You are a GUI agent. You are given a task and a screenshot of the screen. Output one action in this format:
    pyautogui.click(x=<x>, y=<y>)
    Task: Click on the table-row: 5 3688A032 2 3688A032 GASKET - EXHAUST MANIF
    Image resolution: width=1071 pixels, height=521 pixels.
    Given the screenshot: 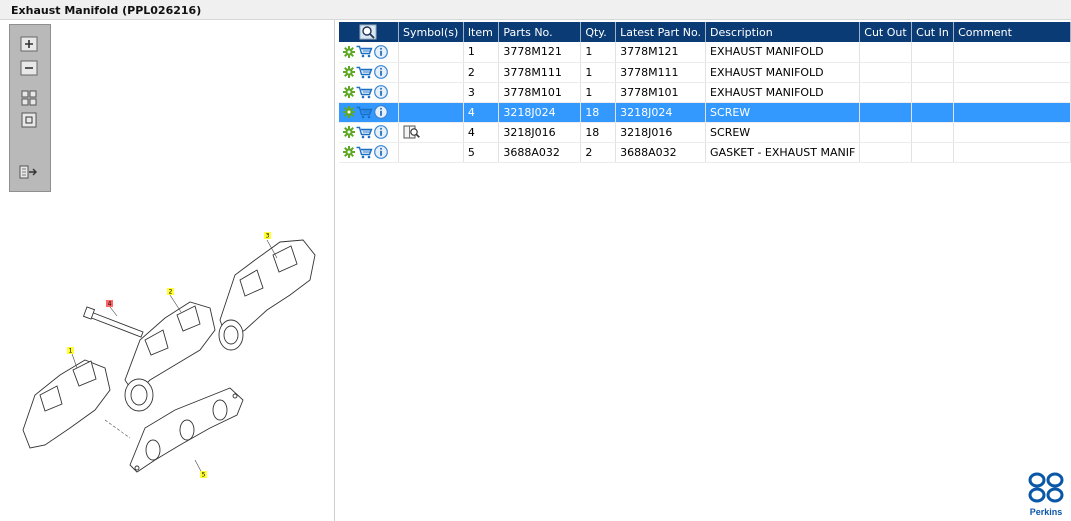 What is the action you would take?
    pyautogui.click(x=705, y=152)
    